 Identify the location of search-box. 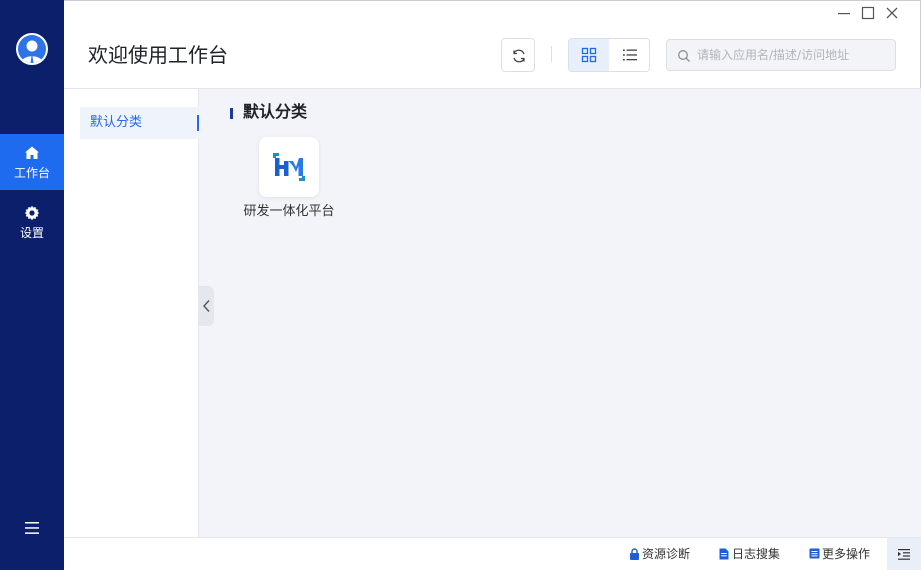
(781, 55).